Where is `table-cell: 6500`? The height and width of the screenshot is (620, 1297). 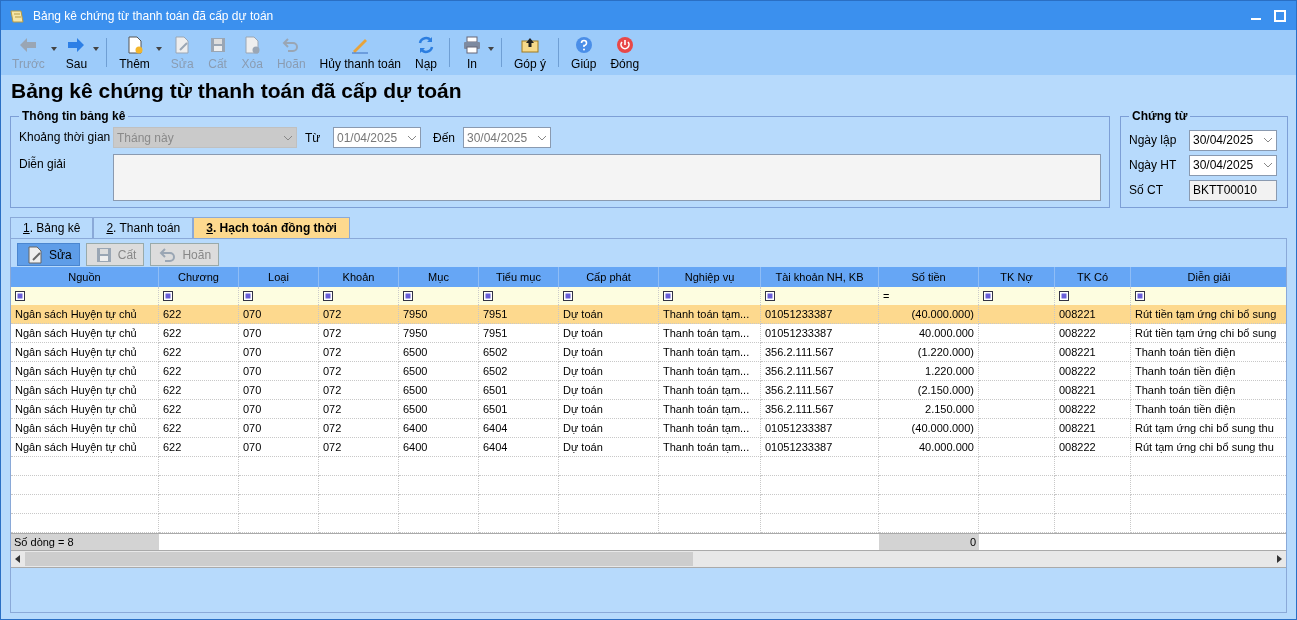
table-cell: 6500 is located at coordinates (439, 409).